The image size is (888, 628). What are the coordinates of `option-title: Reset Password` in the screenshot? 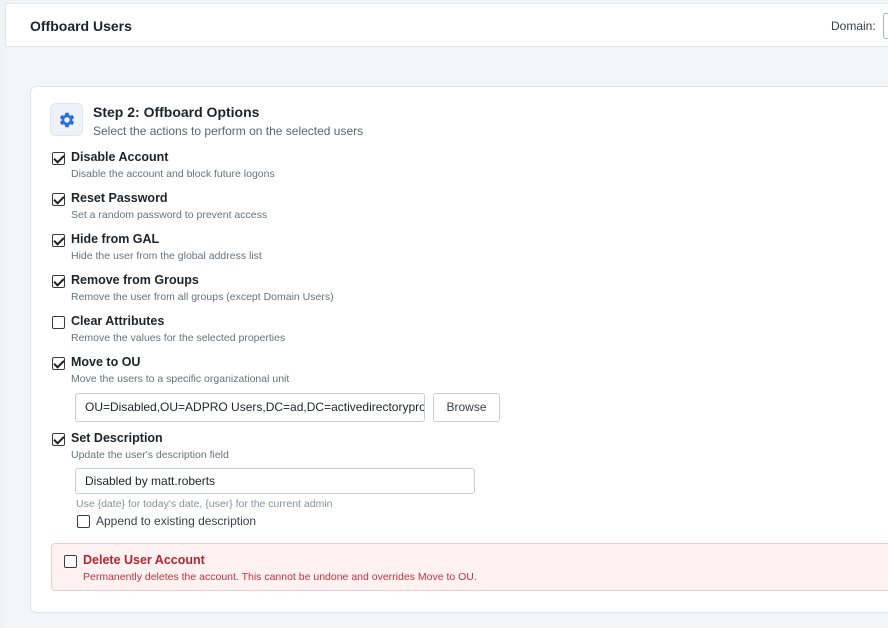 It's located at (119, 198).